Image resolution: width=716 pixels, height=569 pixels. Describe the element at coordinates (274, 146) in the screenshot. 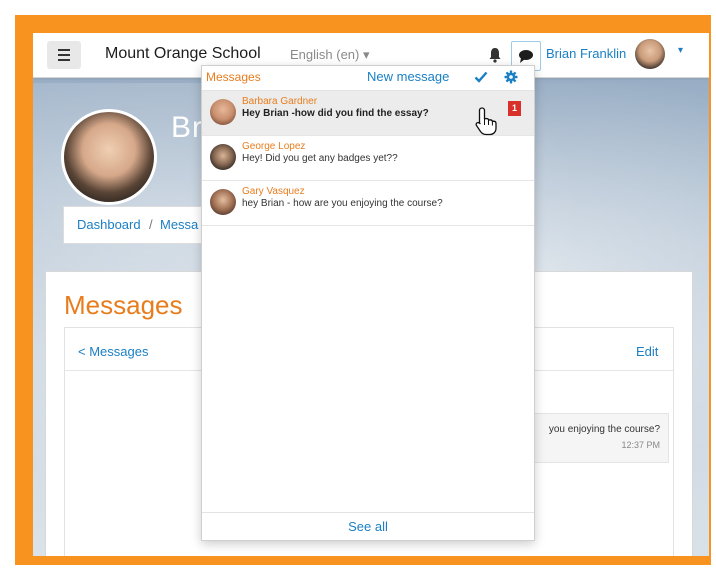

I see `message-sender: George Lopez` at that location.